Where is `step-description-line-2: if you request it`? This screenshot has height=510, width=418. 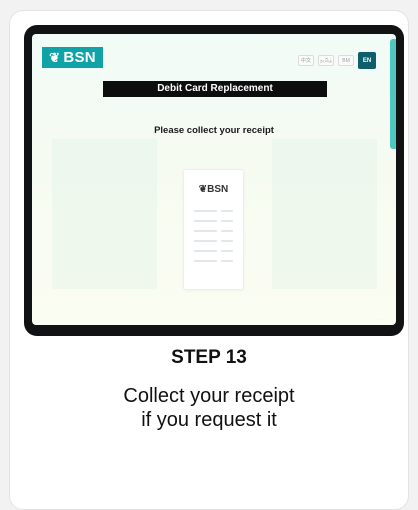 step-description-line-2: if you request it is located at coordinates (209, 420).